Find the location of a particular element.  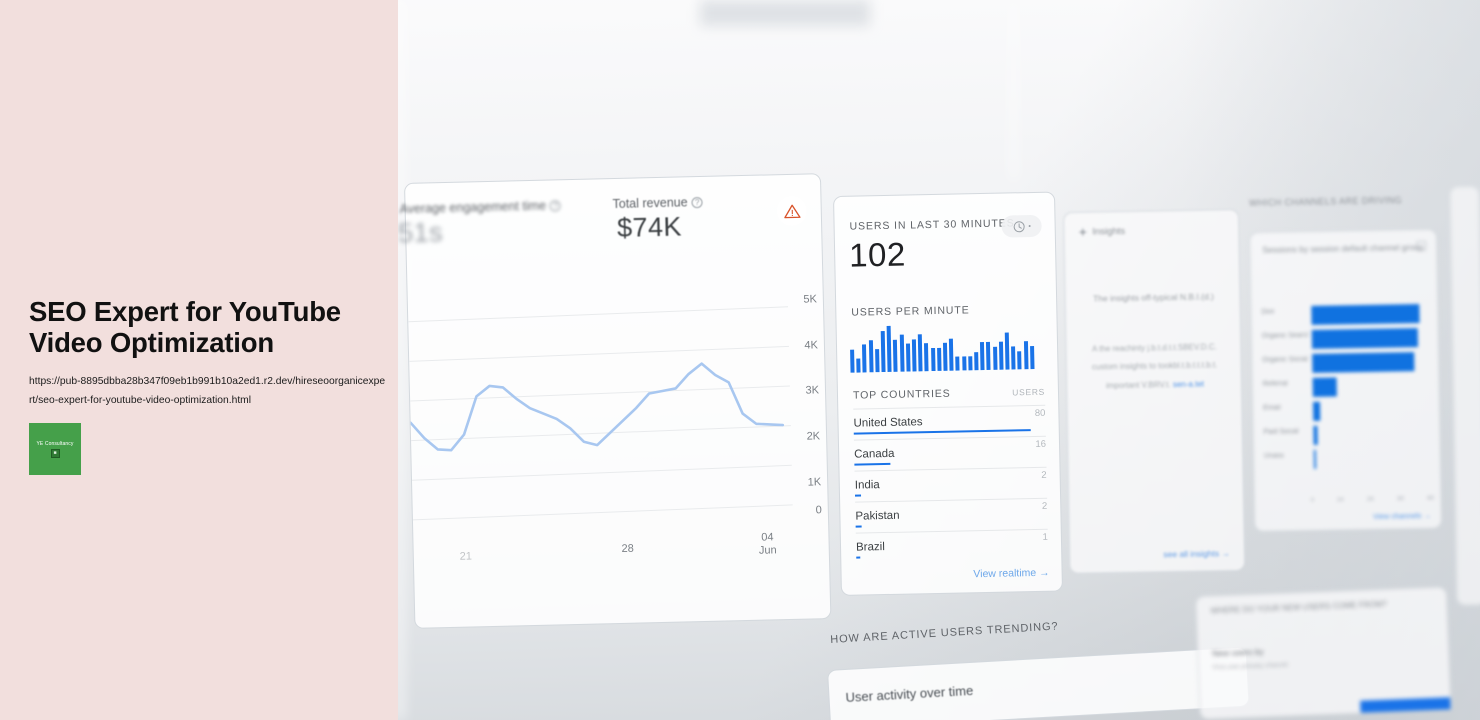

country-row: India 2 is located at coordinates (951, 484).